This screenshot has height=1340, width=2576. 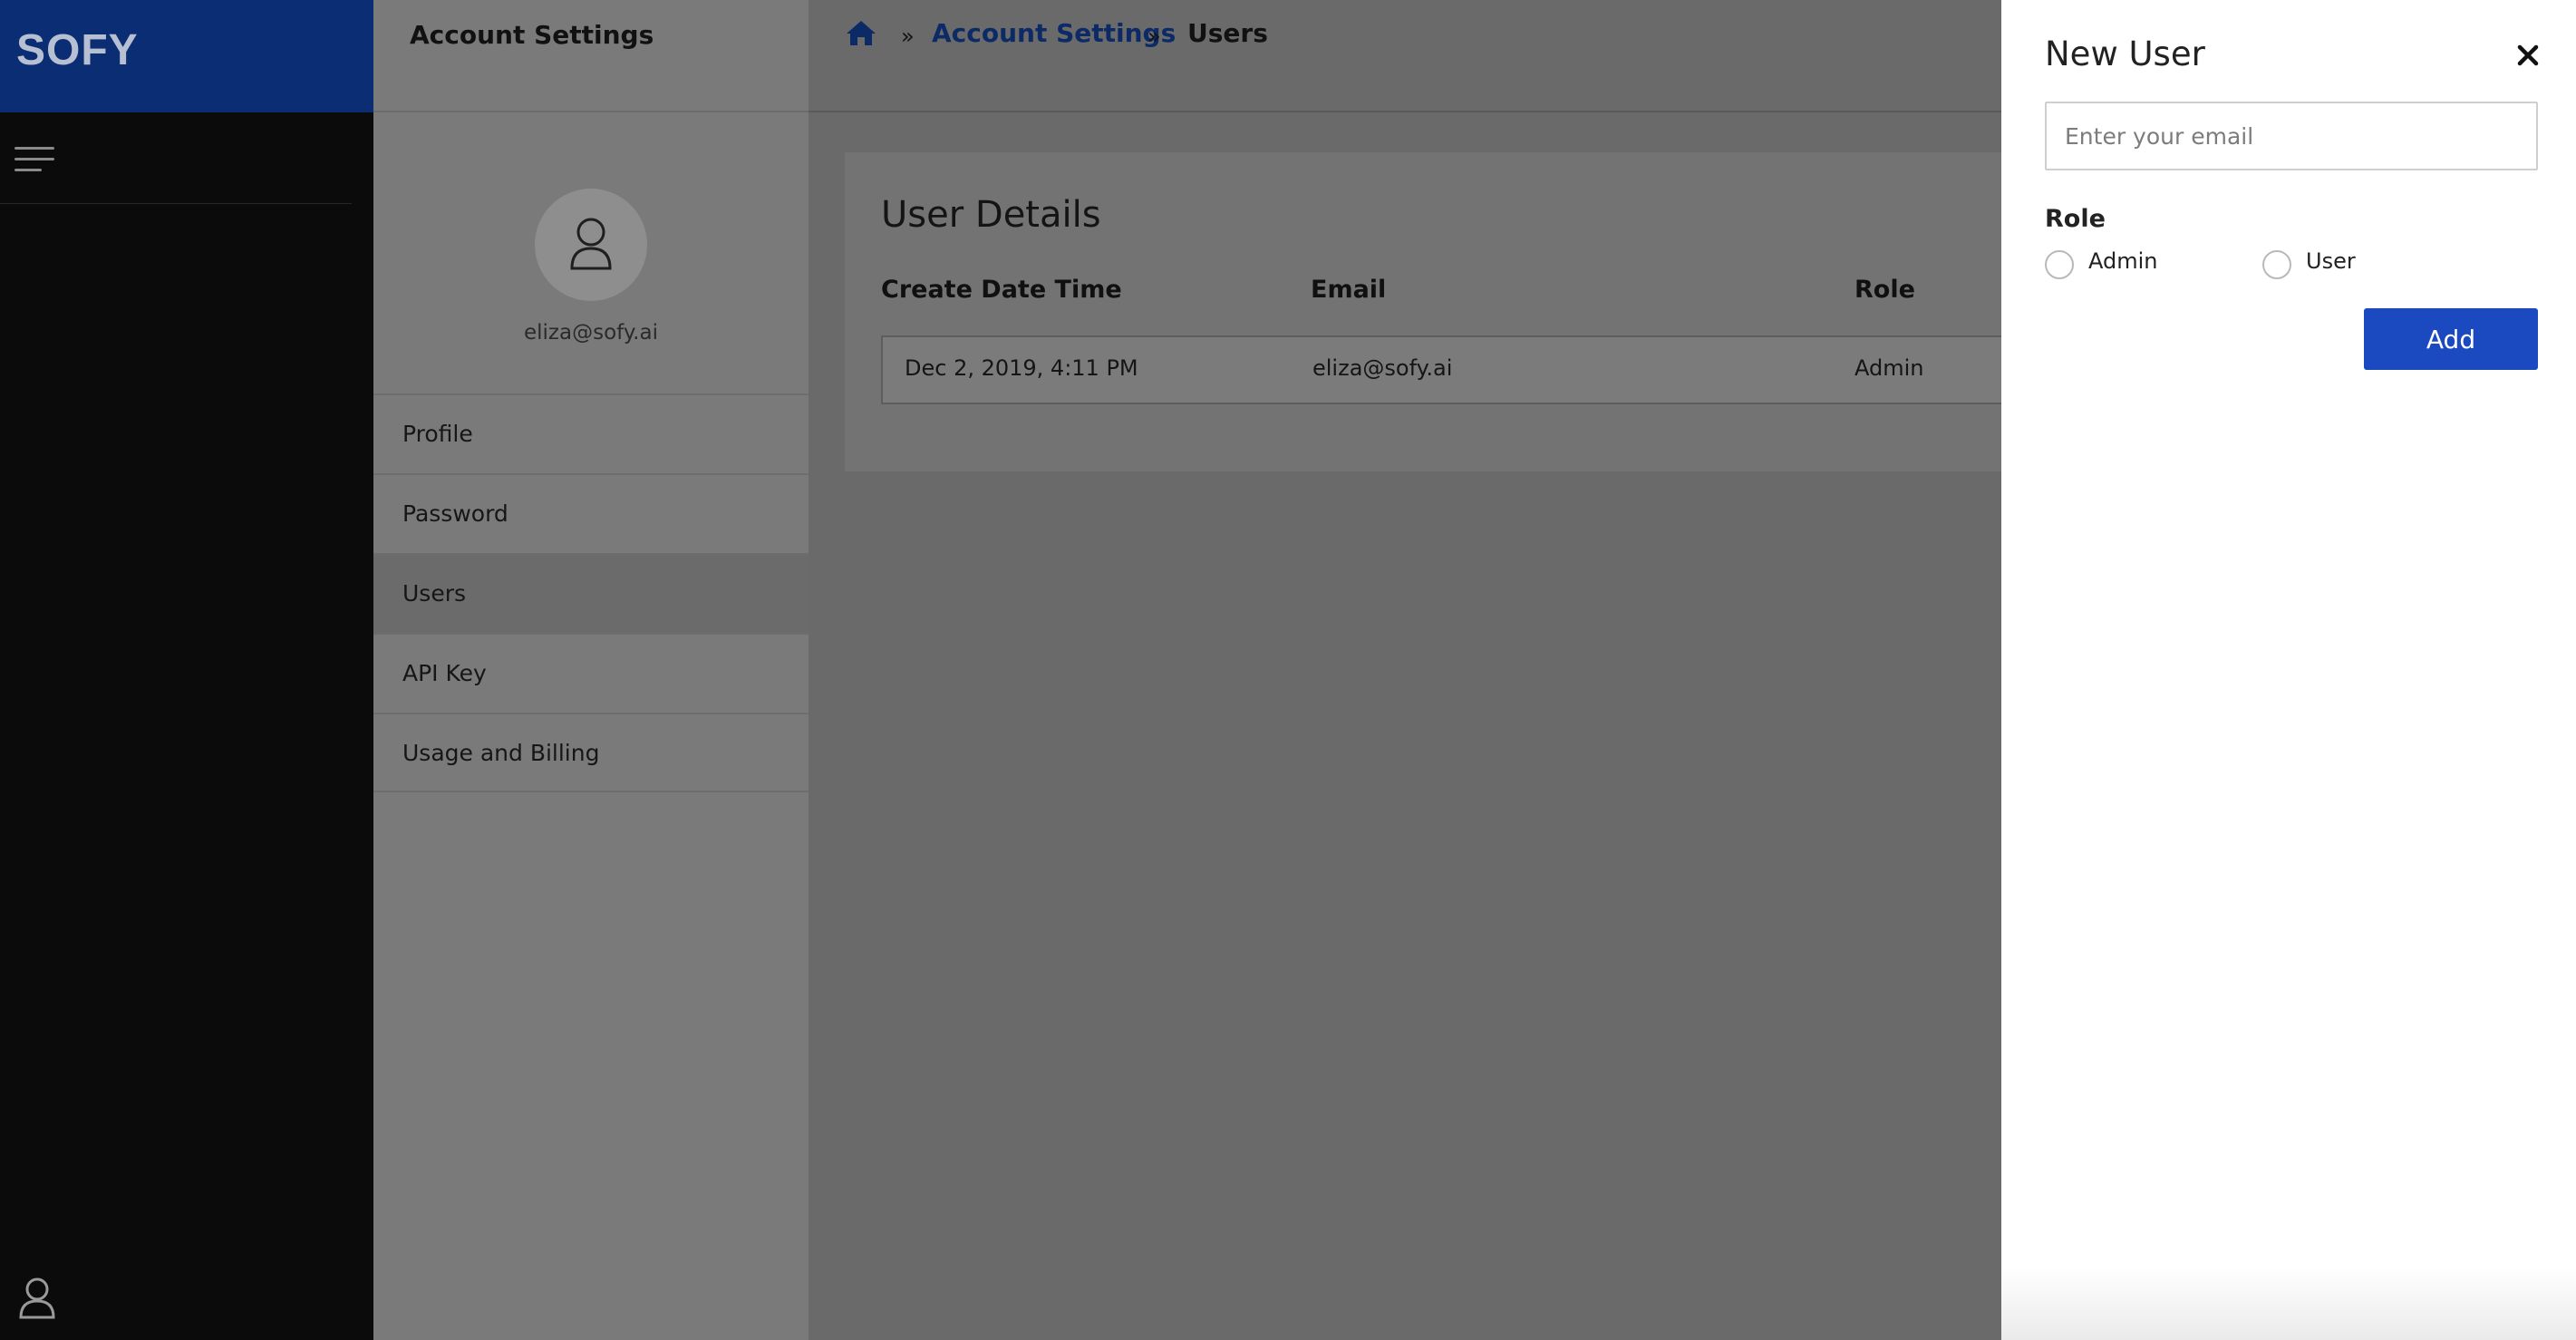 What do you see at coordinates (591, 433) in the screenshot?
I see `menu-item-profile: Profile` at bounding box center [591, 433].